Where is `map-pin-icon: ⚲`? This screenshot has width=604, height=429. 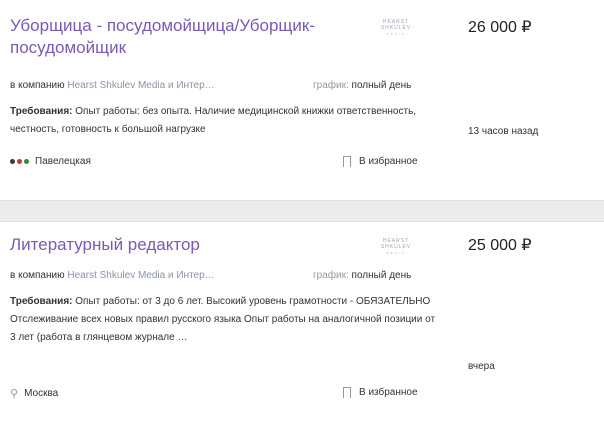
map-pin-icon: ⚲ is located at coordinates (14, 394).